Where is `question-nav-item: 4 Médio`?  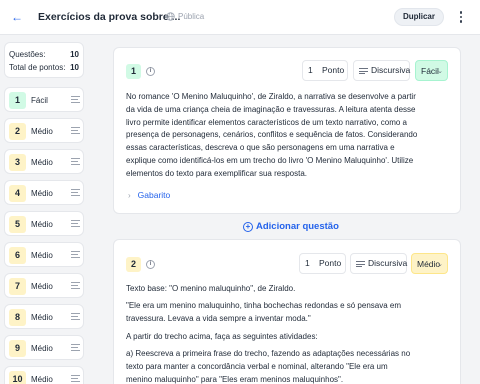 question-nav-item: 4 Médio is located at coordinates (44, 192).